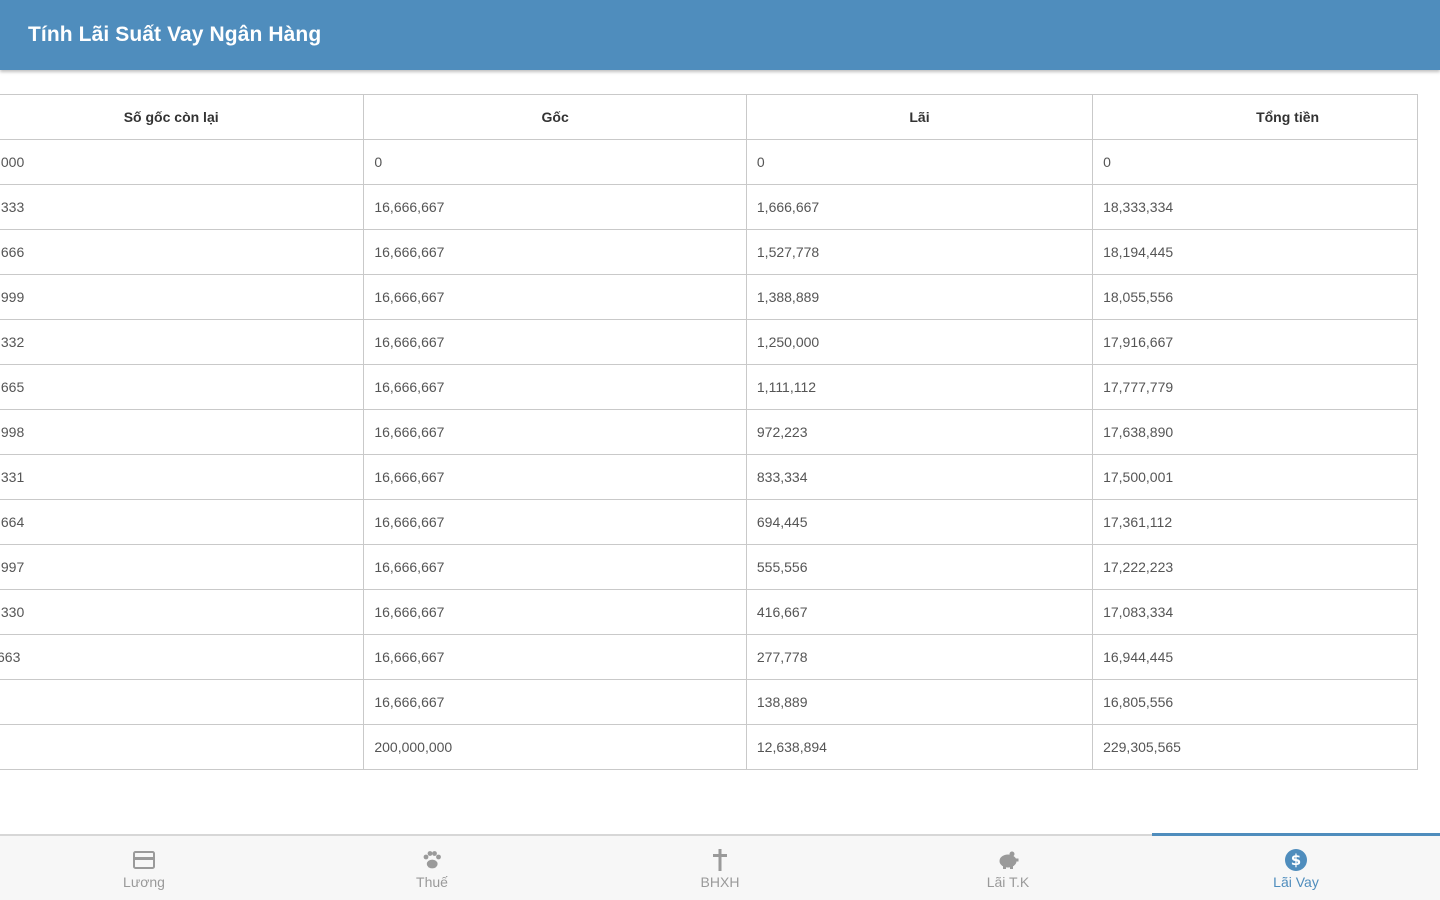 The image size is (1440, 900). I want to click on remaining-principal-cell: ,333, so click(182, 207).